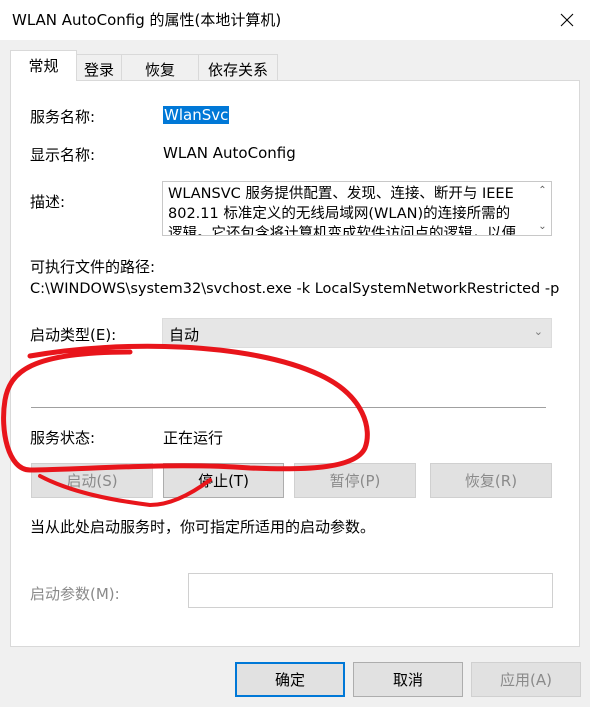 Image resolution: width=590 pixels, height=707 pixels. I want to click on start-button-label: 启动(S), so click(92, 481).